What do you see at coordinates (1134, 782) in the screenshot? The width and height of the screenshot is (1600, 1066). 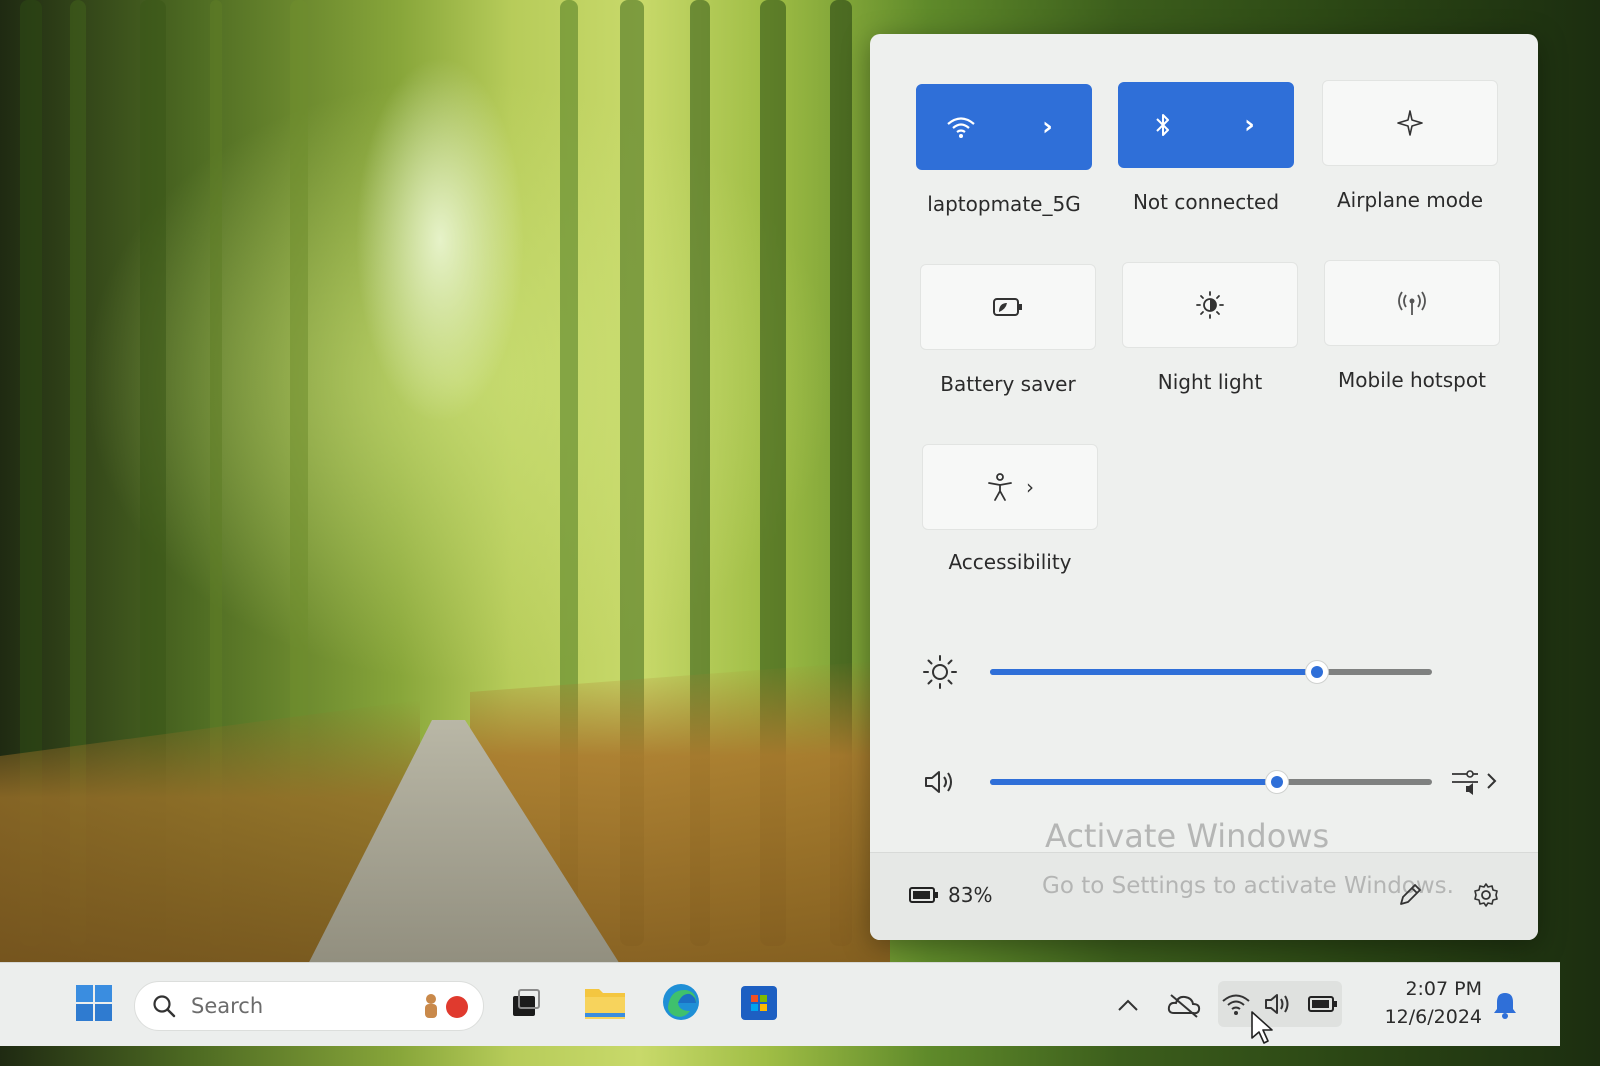 I see `volume-slider-fill` at bounding box center [1134, 782].